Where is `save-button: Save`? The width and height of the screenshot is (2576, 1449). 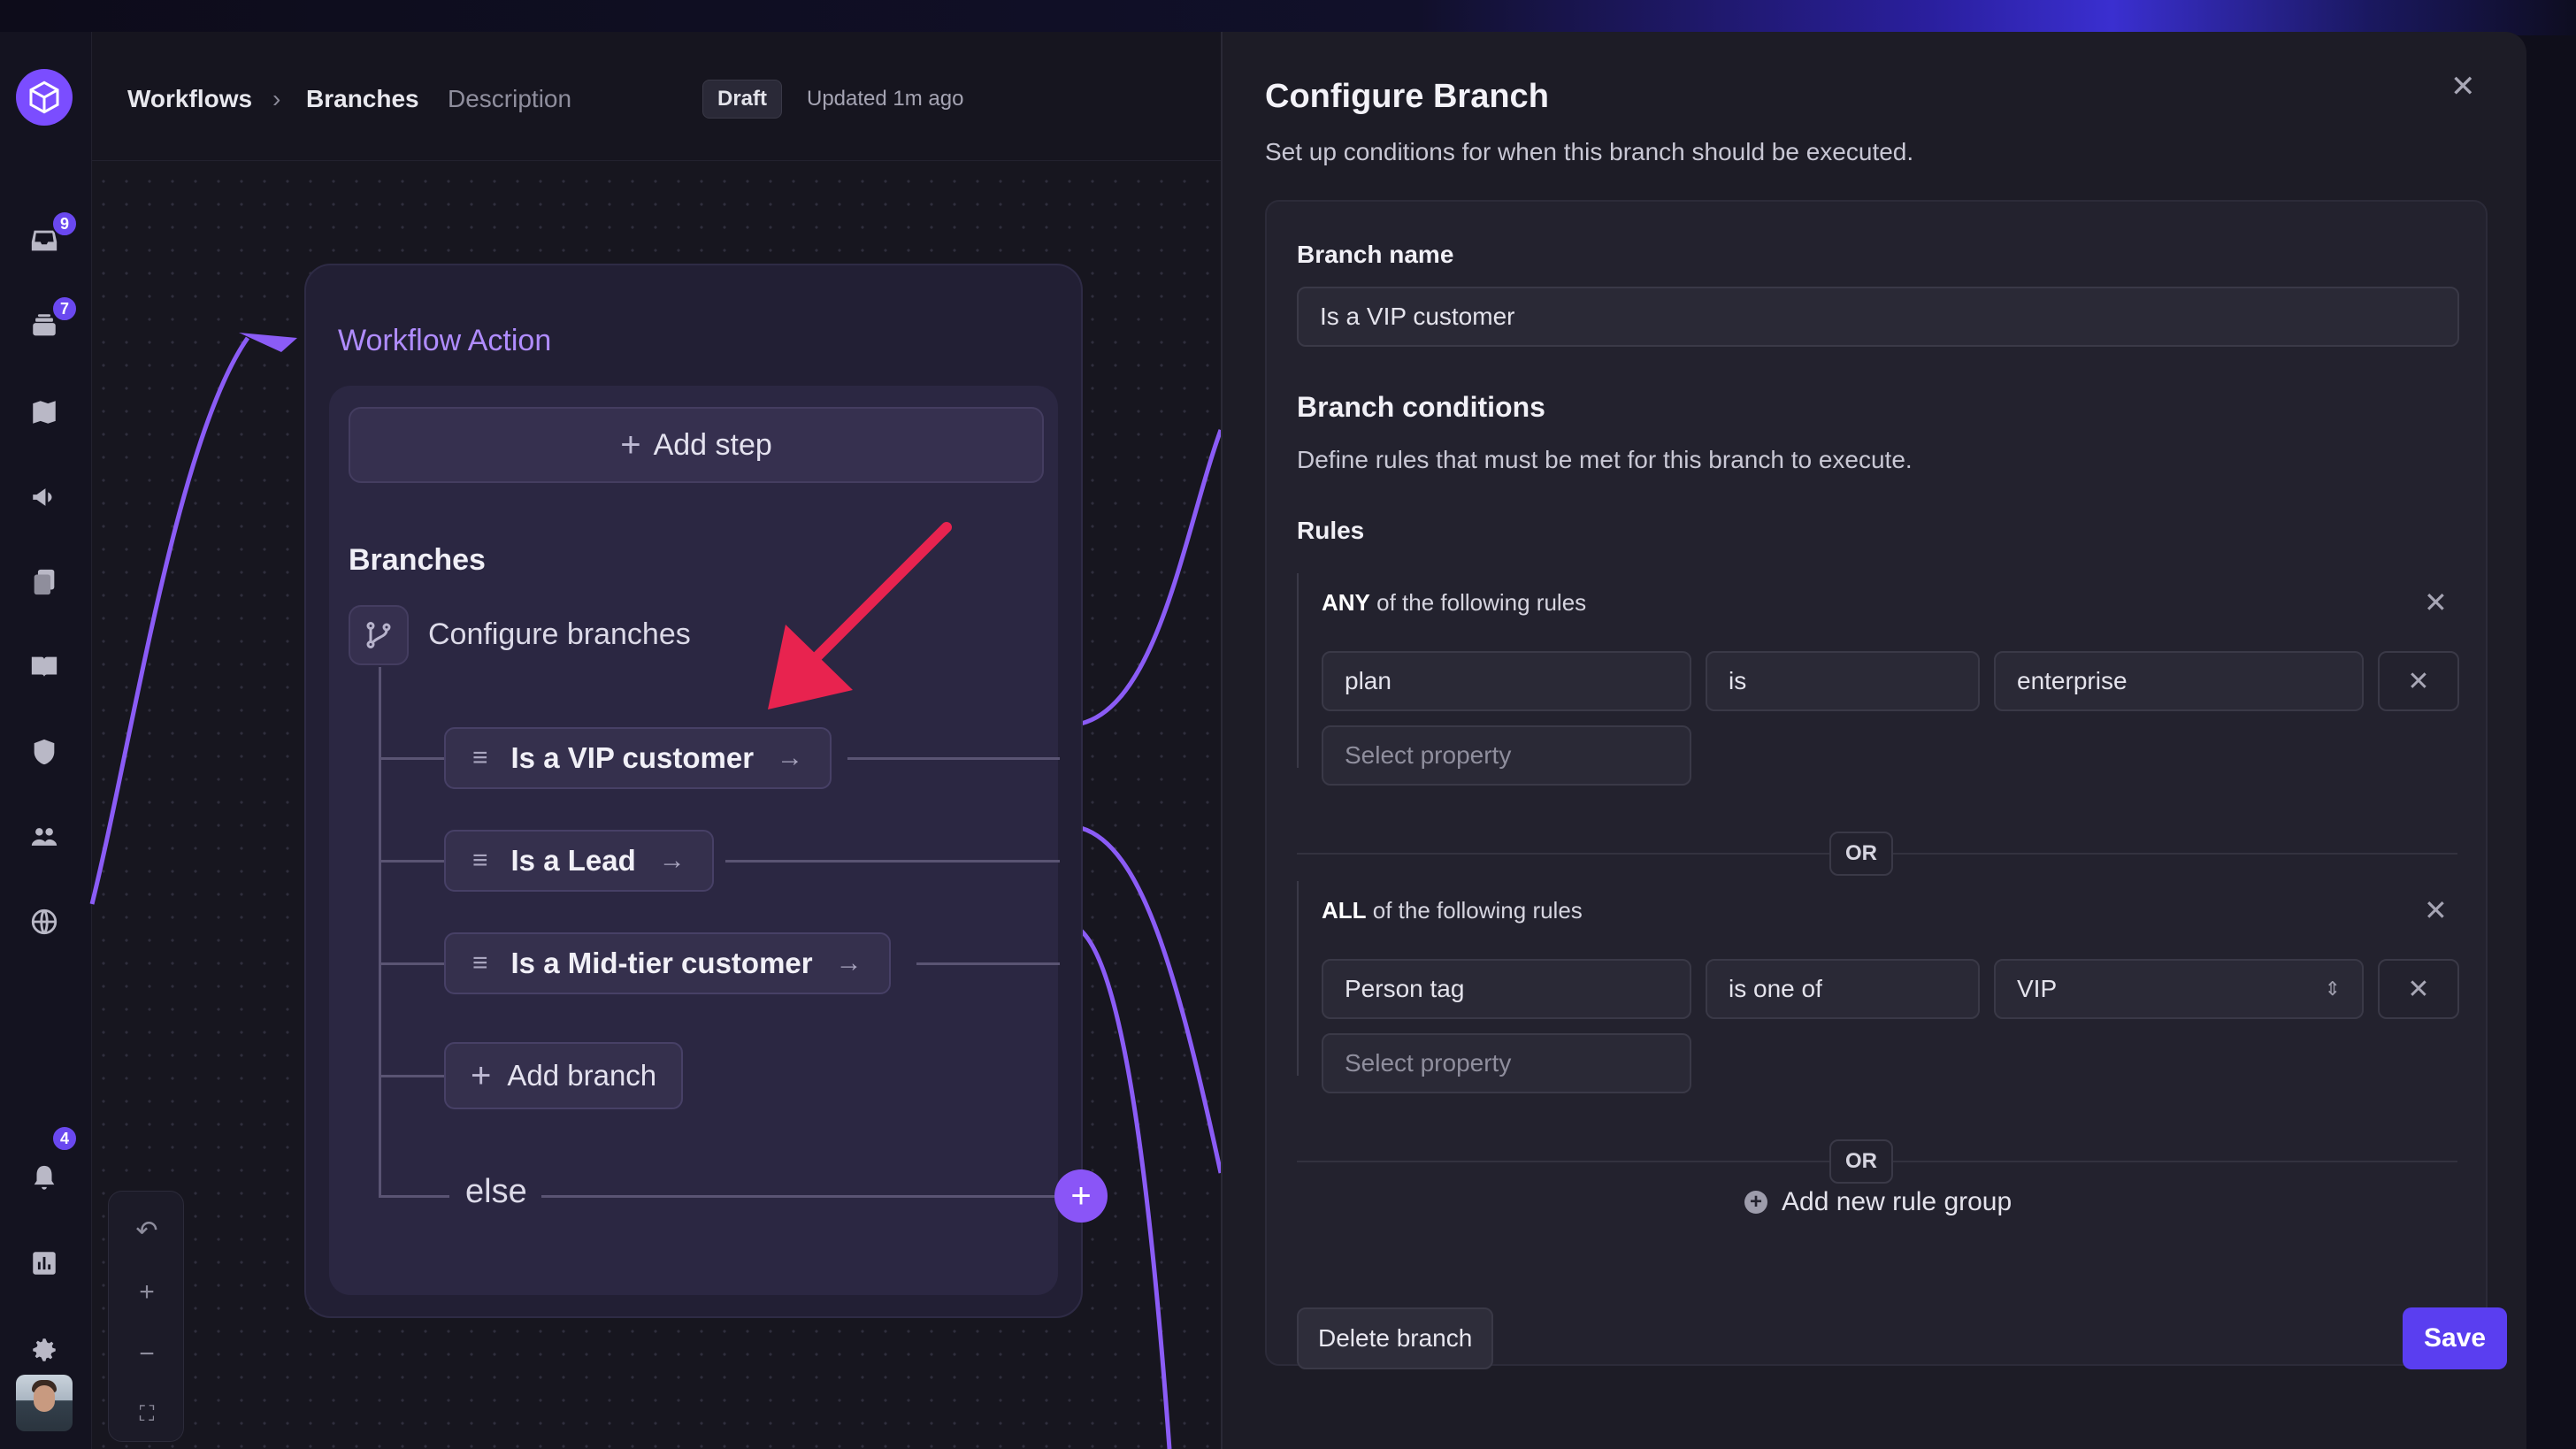
save-button: Save is located at coordinates (2455, 1338).